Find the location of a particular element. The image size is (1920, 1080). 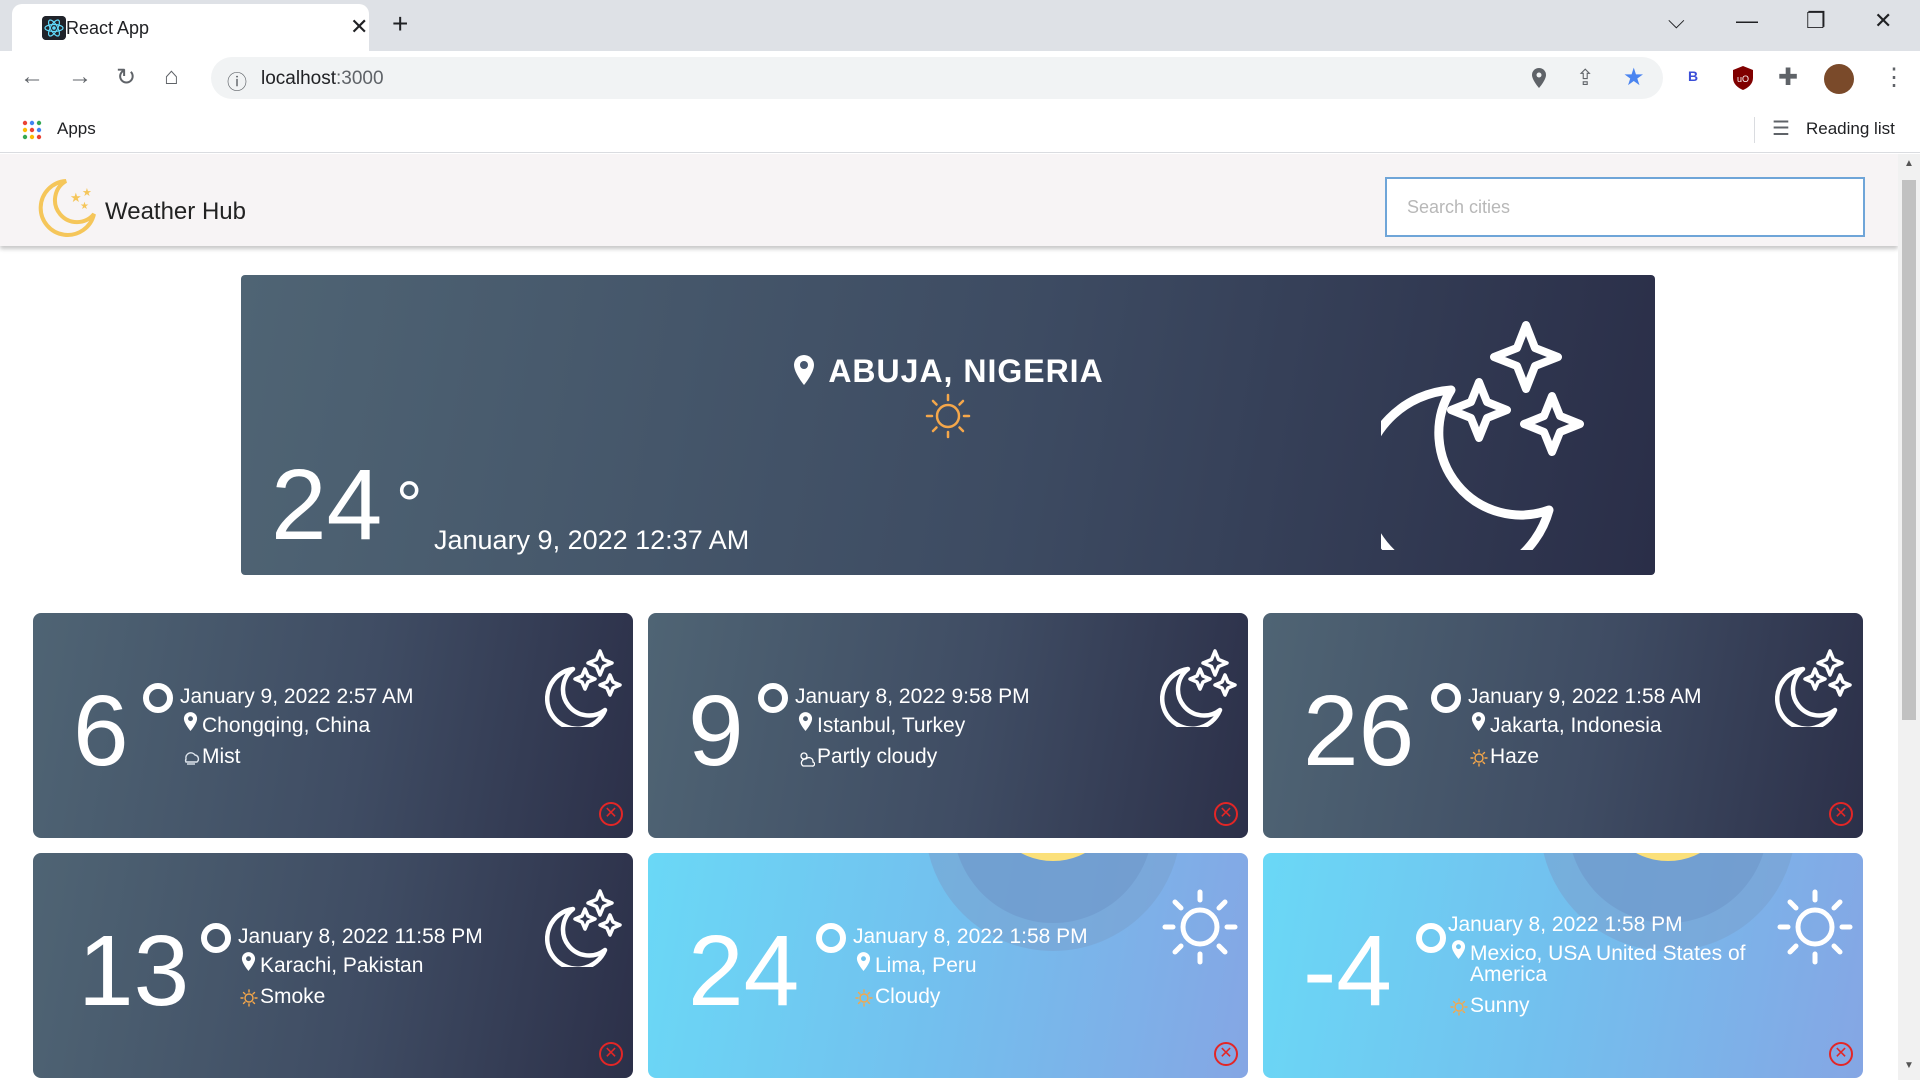

menu-kebab-icon: ⋮ is located at coordinates (1894, 77).